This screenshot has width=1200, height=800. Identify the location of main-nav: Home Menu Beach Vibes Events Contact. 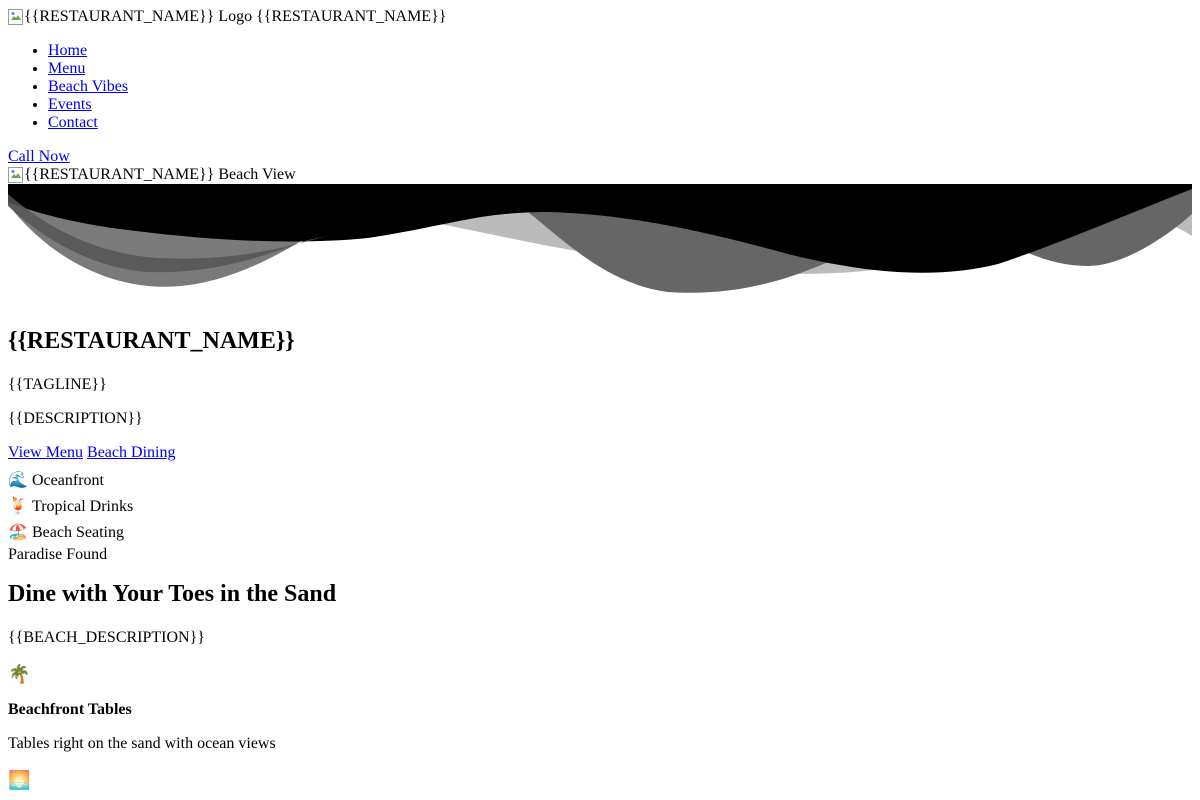
(600, 87).